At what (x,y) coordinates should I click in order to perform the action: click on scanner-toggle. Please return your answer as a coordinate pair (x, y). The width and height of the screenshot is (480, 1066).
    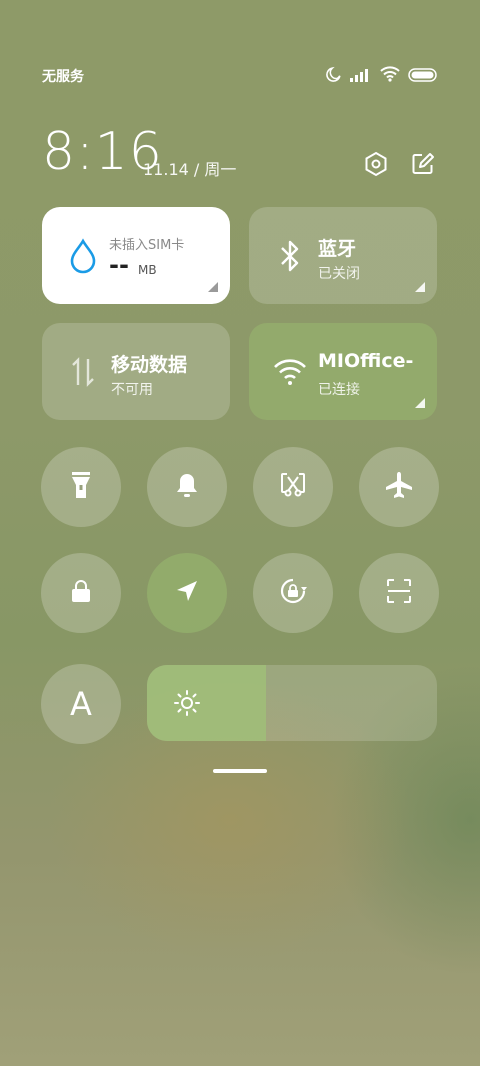
    Looking at the image, I should click on (399, 593).